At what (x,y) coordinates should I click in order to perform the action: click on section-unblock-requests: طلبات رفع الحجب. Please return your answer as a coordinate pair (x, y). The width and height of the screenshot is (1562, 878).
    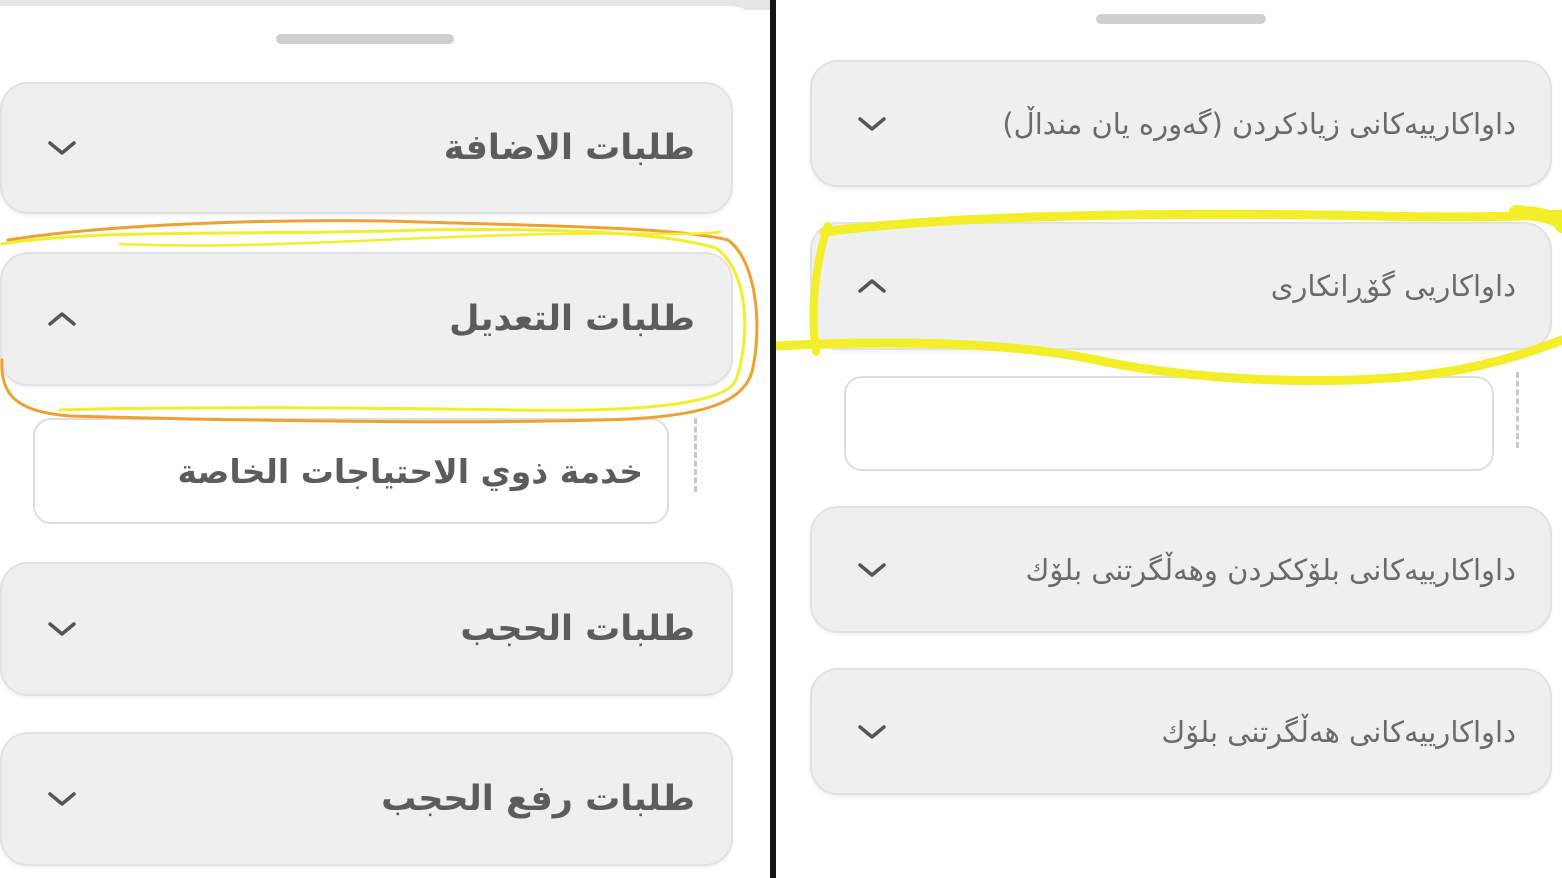
    Looking at the image, I should click on (366, 799).